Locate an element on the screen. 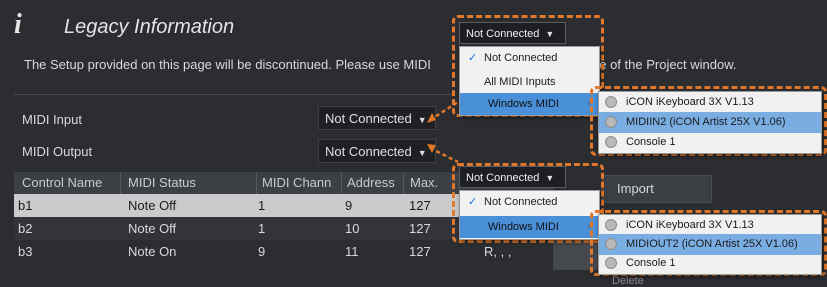 The height and width of the screenshot is (287, 827). col-address: Address is located at coordinates (371, 182).